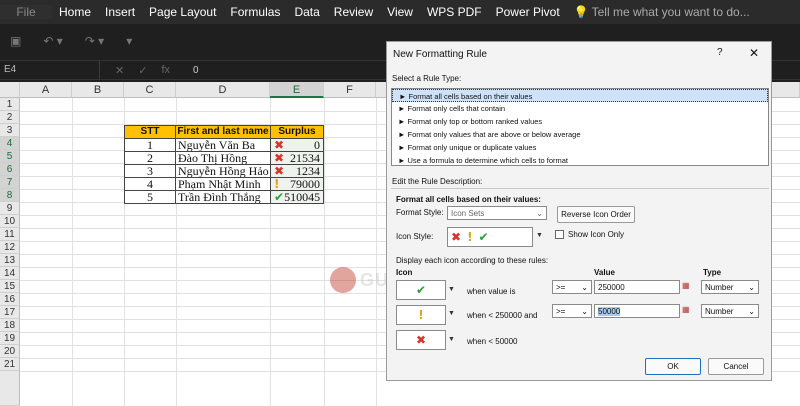 The image size is (800, 406). What do you see at coordinates (223, 132) in the screenshot?
I see `header-name: First and last name` at bounding box center [223, 132].